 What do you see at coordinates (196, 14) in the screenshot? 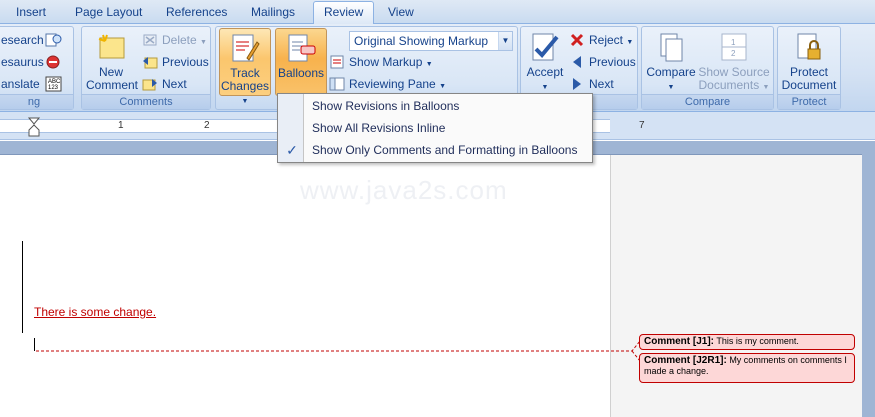
I see `tab-references: References` at bounding box center [196, 14].